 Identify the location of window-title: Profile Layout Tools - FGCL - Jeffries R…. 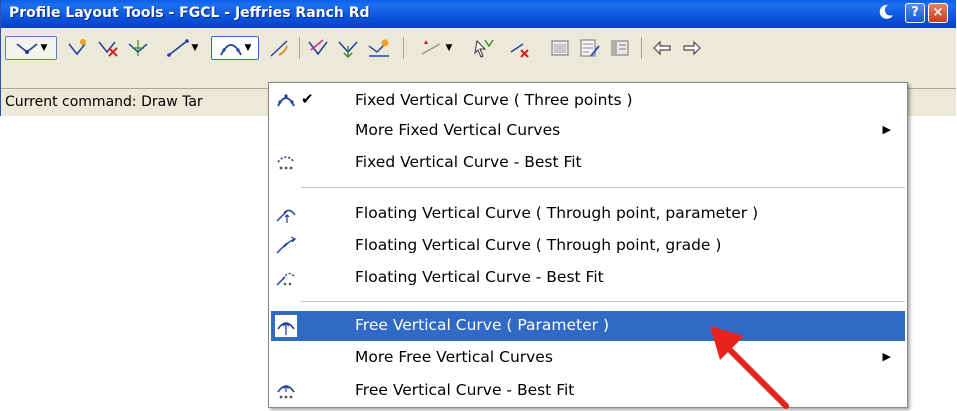
(189, 13).